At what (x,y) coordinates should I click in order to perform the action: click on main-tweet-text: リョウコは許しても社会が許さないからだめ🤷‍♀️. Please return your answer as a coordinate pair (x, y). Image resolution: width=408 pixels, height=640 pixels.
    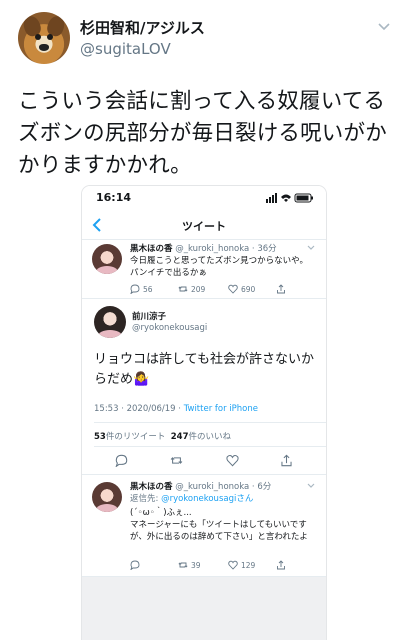
    Looking at the image, I should click on (204, 369).